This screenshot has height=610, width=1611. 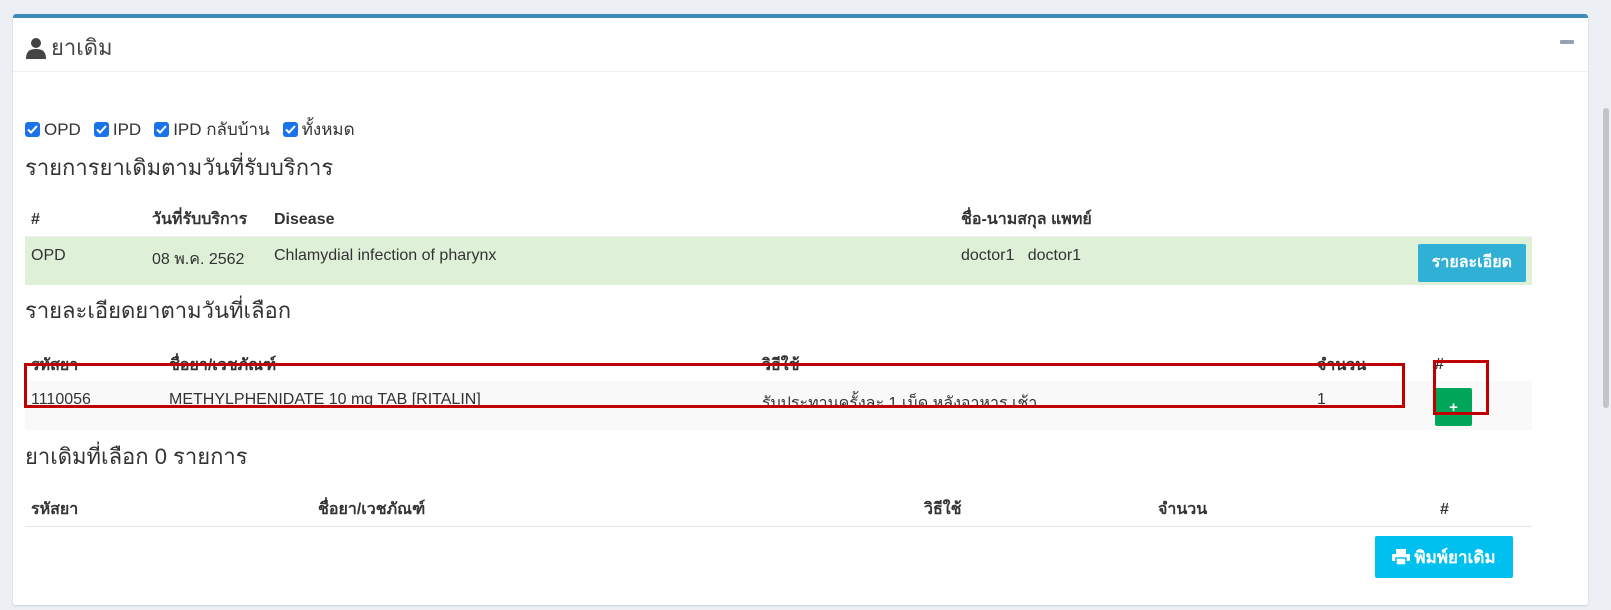 I want to click on action-cell: +, so click(x=1480, y=405).